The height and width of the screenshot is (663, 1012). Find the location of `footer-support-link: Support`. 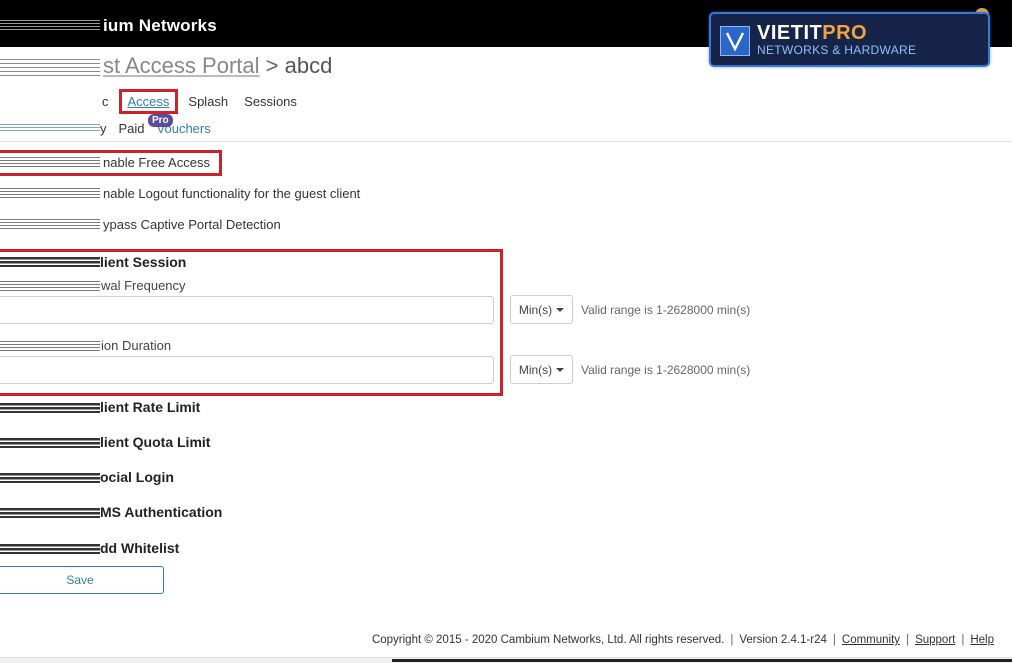

footer-support-link: Support is located at coordinates (935, 640).